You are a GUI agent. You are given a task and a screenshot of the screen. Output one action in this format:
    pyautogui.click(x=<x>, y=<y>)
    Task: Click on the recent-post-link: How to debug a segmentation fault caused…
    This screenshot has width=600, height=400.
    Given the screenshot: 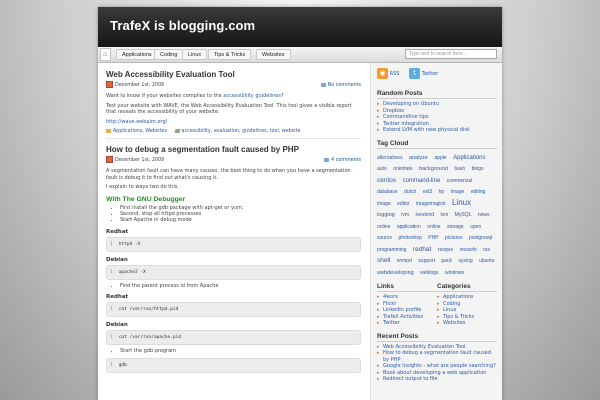 What is the action you would take?
    pyautogui.click(x=437, y=356)
    